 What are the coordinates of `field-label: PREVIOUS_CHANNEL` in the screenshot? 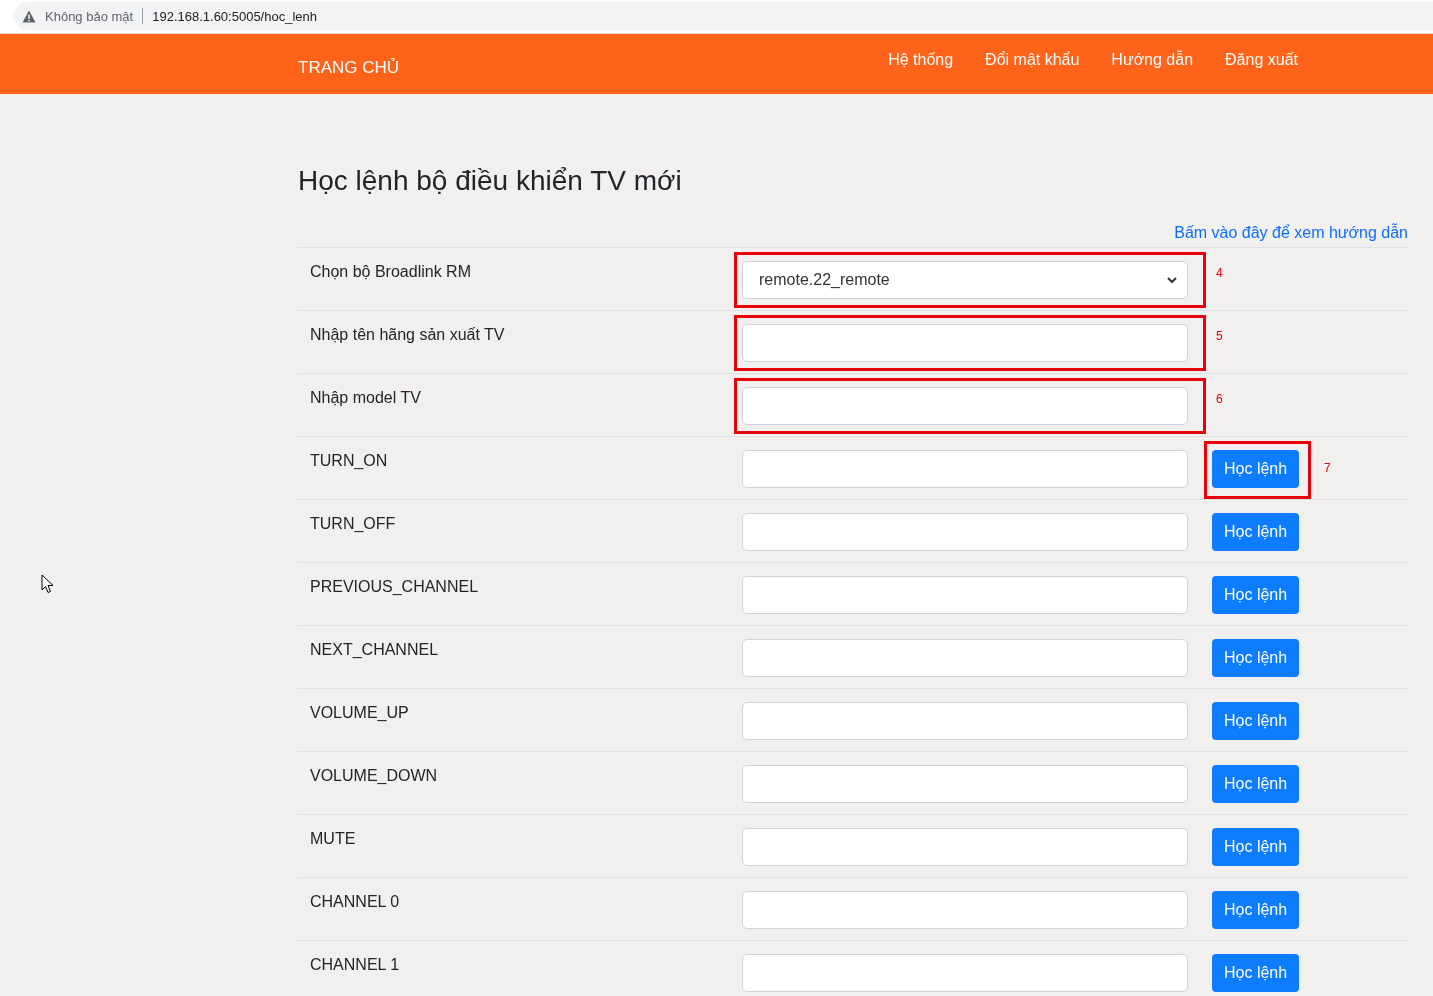 It's located at (394, 586).